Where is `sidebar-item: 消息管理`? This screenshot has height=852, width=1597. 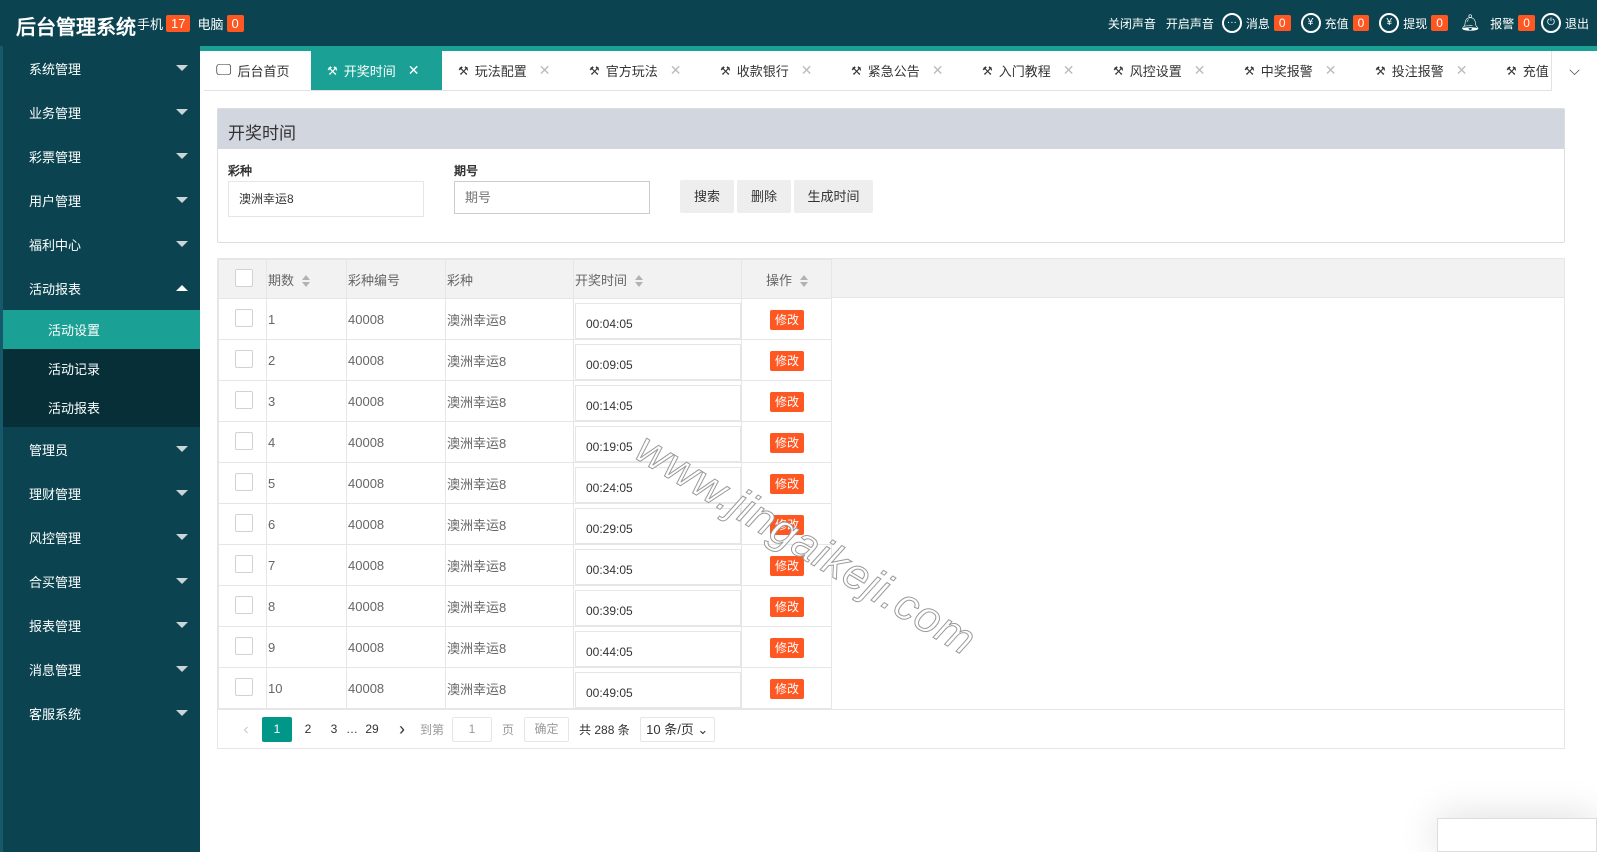
sidebar-item: 消息管理 is located at coordinates (101, 669).